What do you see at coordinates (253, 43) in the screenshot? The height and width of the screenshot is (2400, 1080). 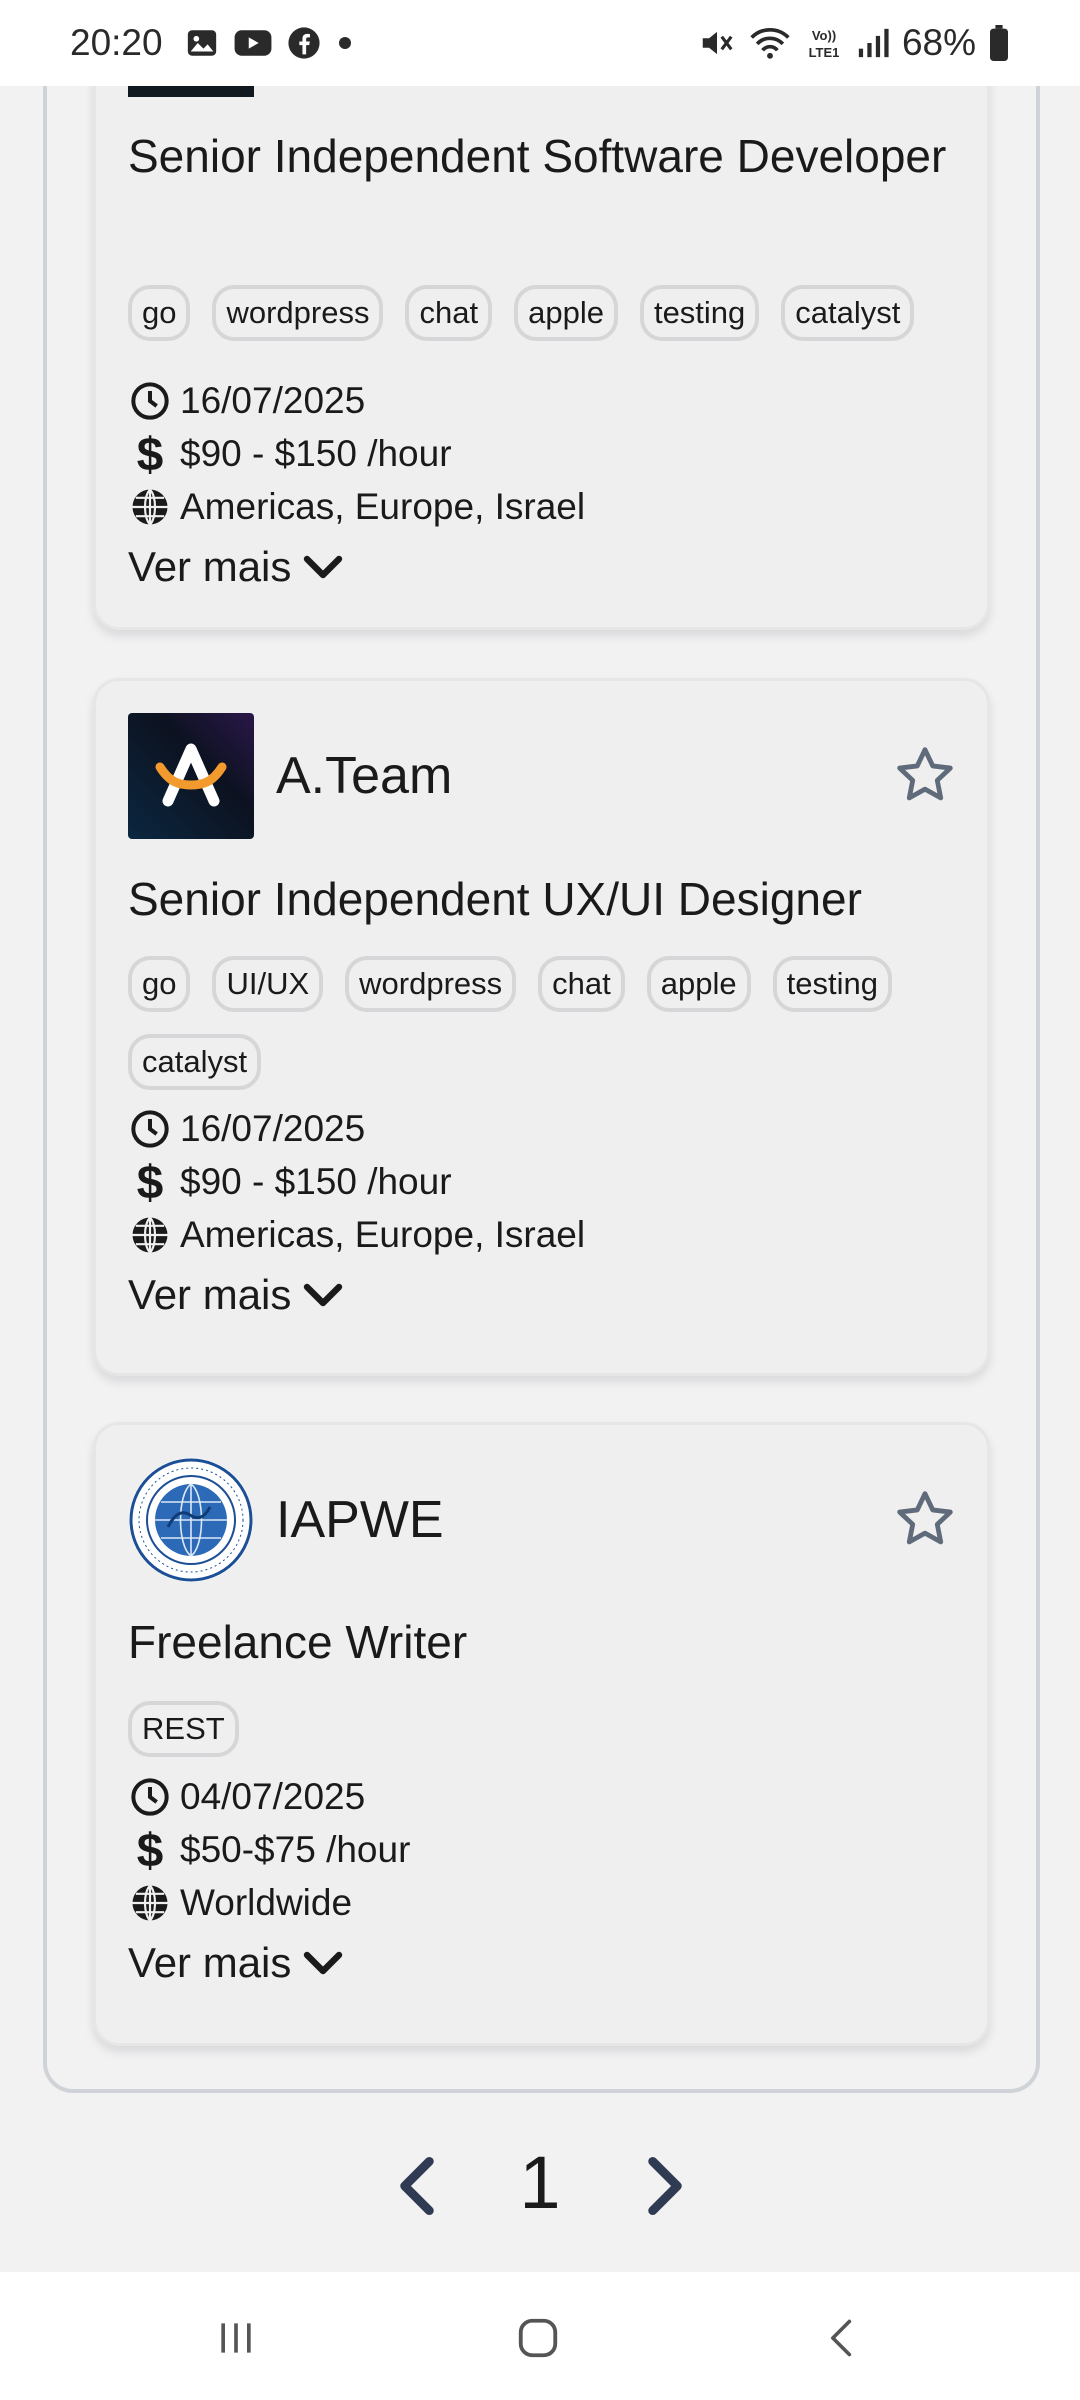 I see `youtube-icon` at bounding box center [253, 43].